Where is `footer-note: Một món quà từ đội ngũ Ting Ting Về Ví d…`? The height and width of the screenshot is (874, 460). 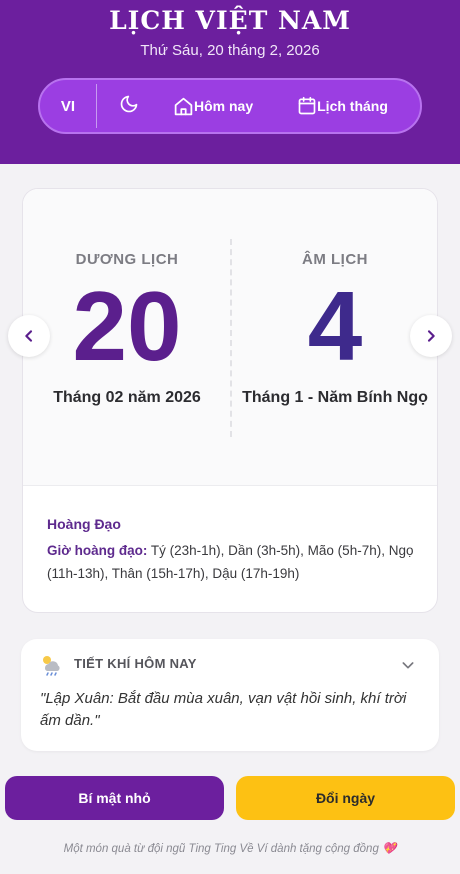
footer-note: Một món quà từ đội ngũ Ting Ting Về Ví d… is located at coordinates (230, 849).